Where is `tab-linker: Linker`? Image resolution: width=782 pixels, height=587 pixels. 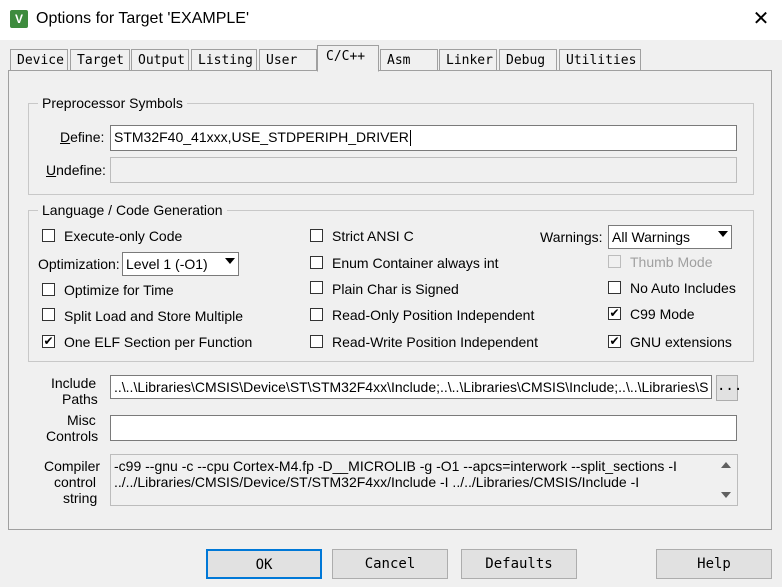 tab-linker: Linker is located at coordinates (468, 59).